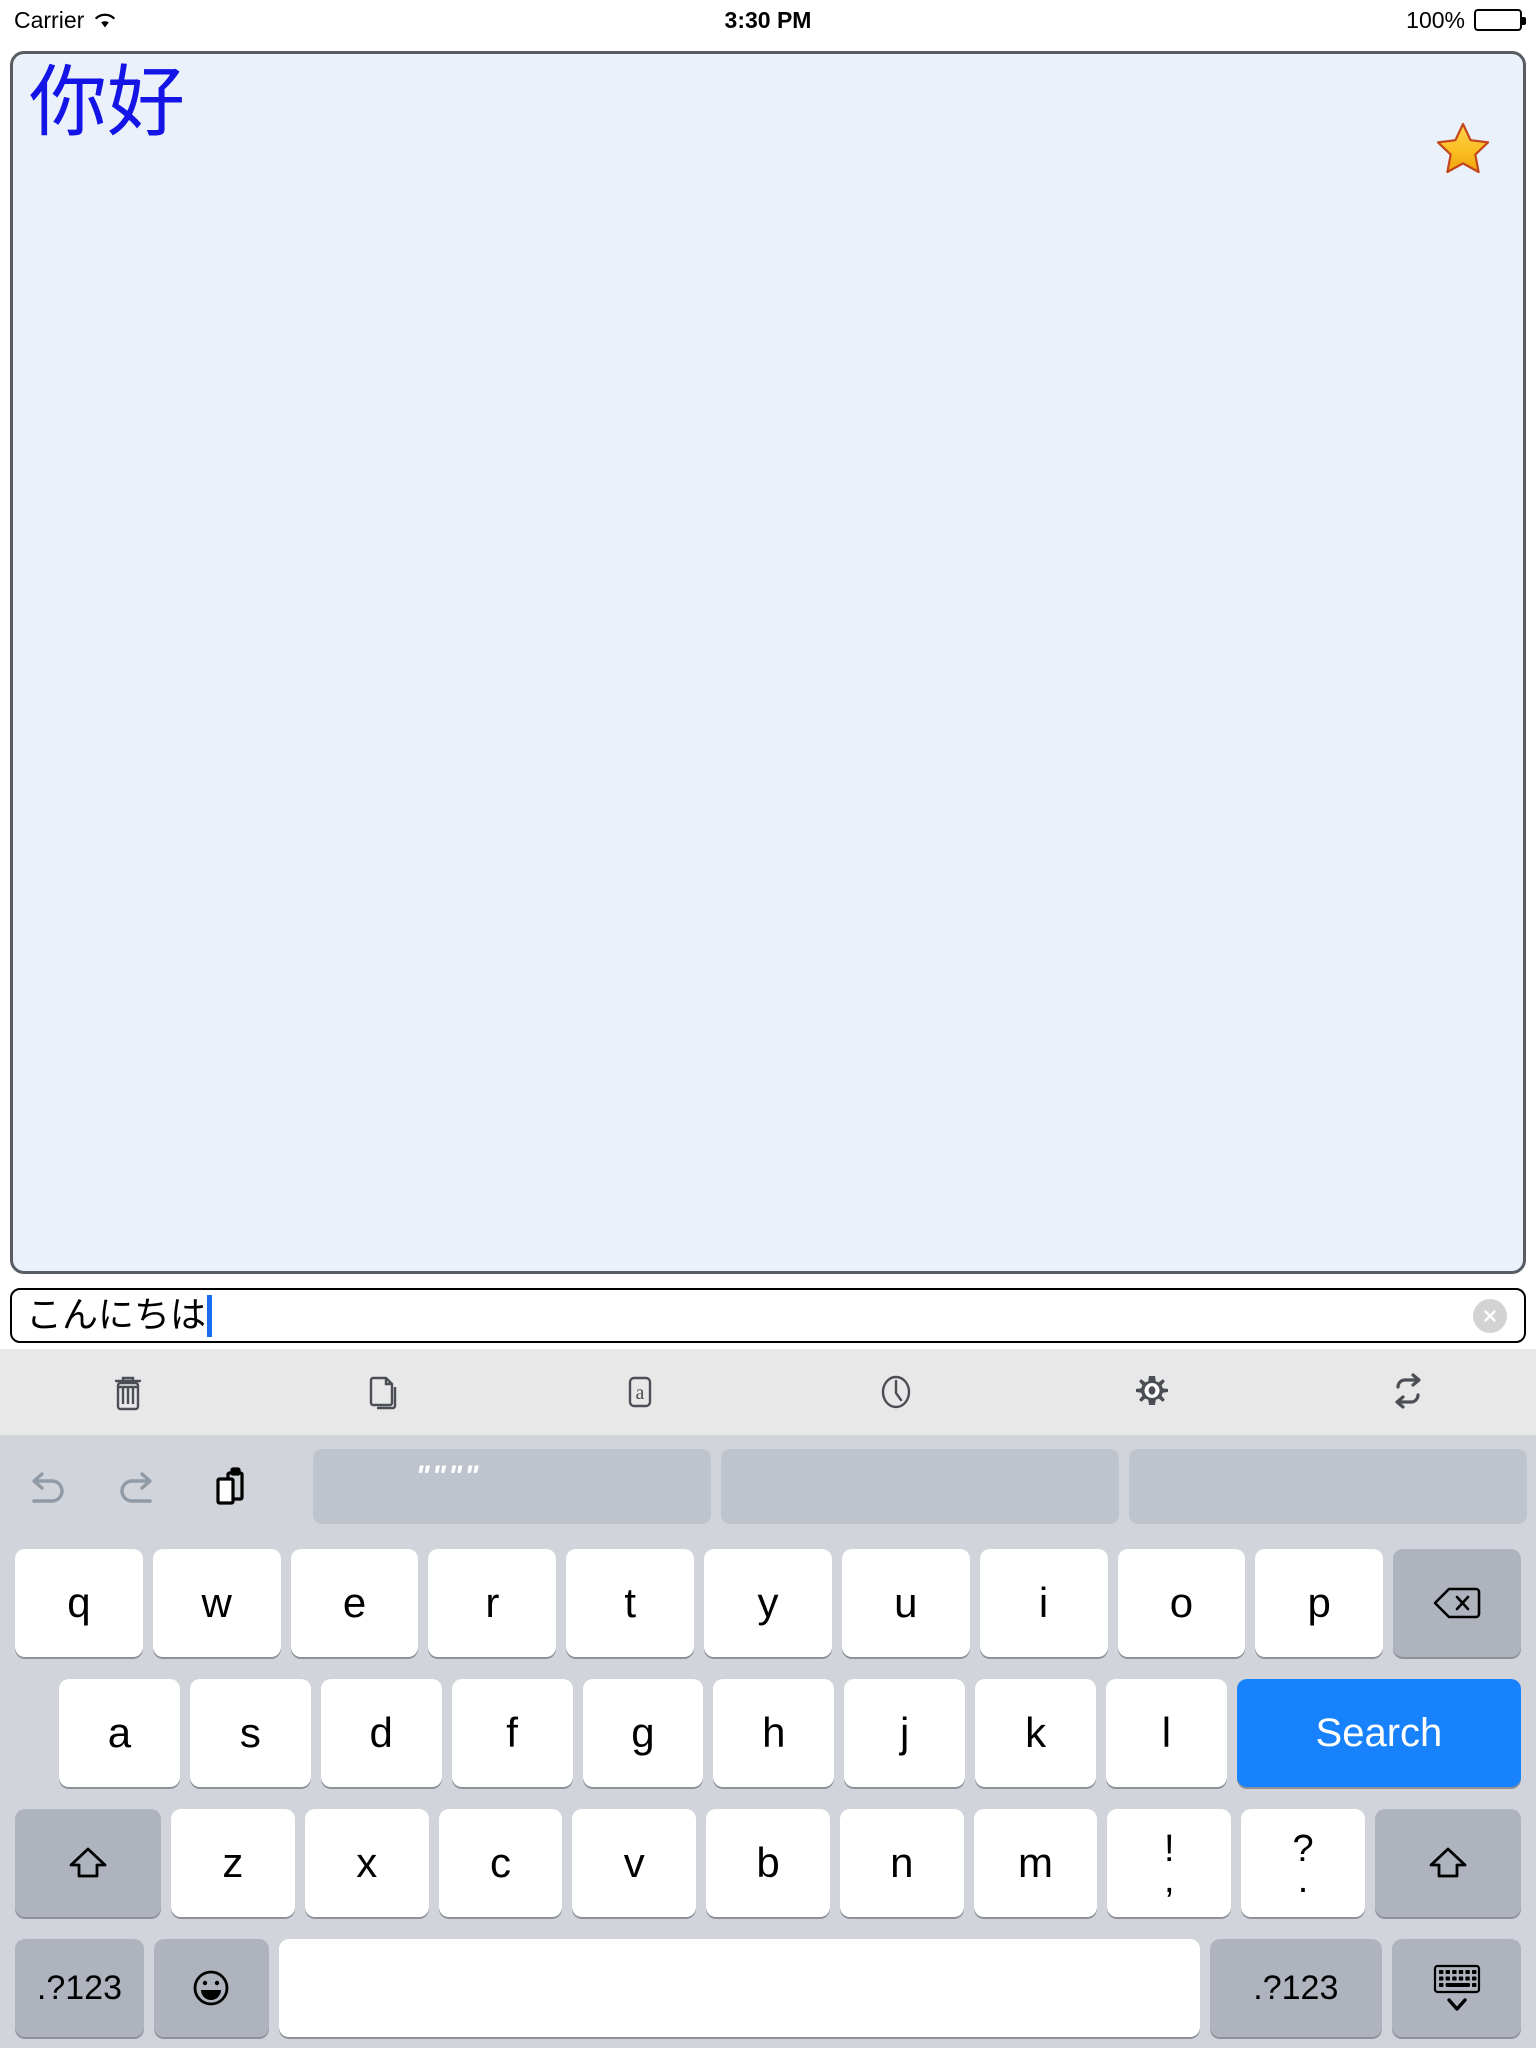  I want to click on keyboard-row-1: q w e r t y u i o p, so click(768, 1603).